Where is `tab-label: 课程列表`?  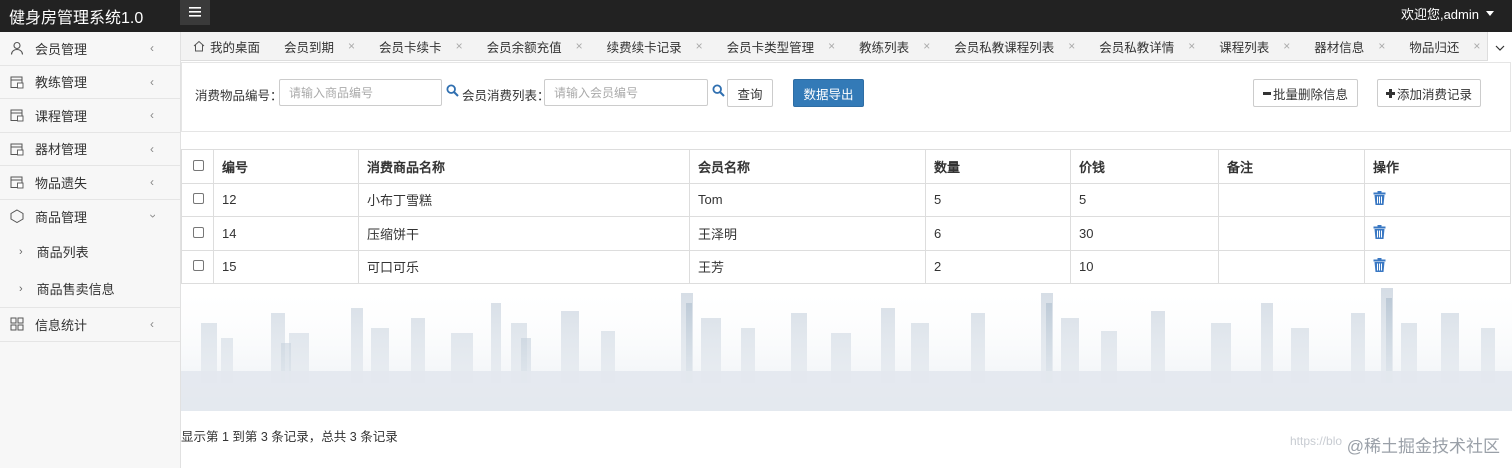
tab-label: 课程列表 is located at coordinates (1244, 47).